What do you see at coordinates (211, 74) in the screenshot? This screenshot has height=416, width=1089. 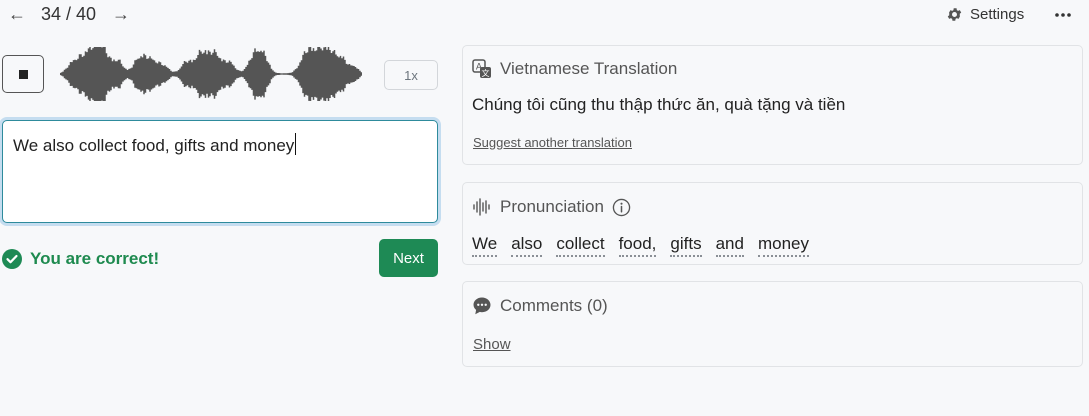 I see `audio-waveform` at bounding box center [211, 74].